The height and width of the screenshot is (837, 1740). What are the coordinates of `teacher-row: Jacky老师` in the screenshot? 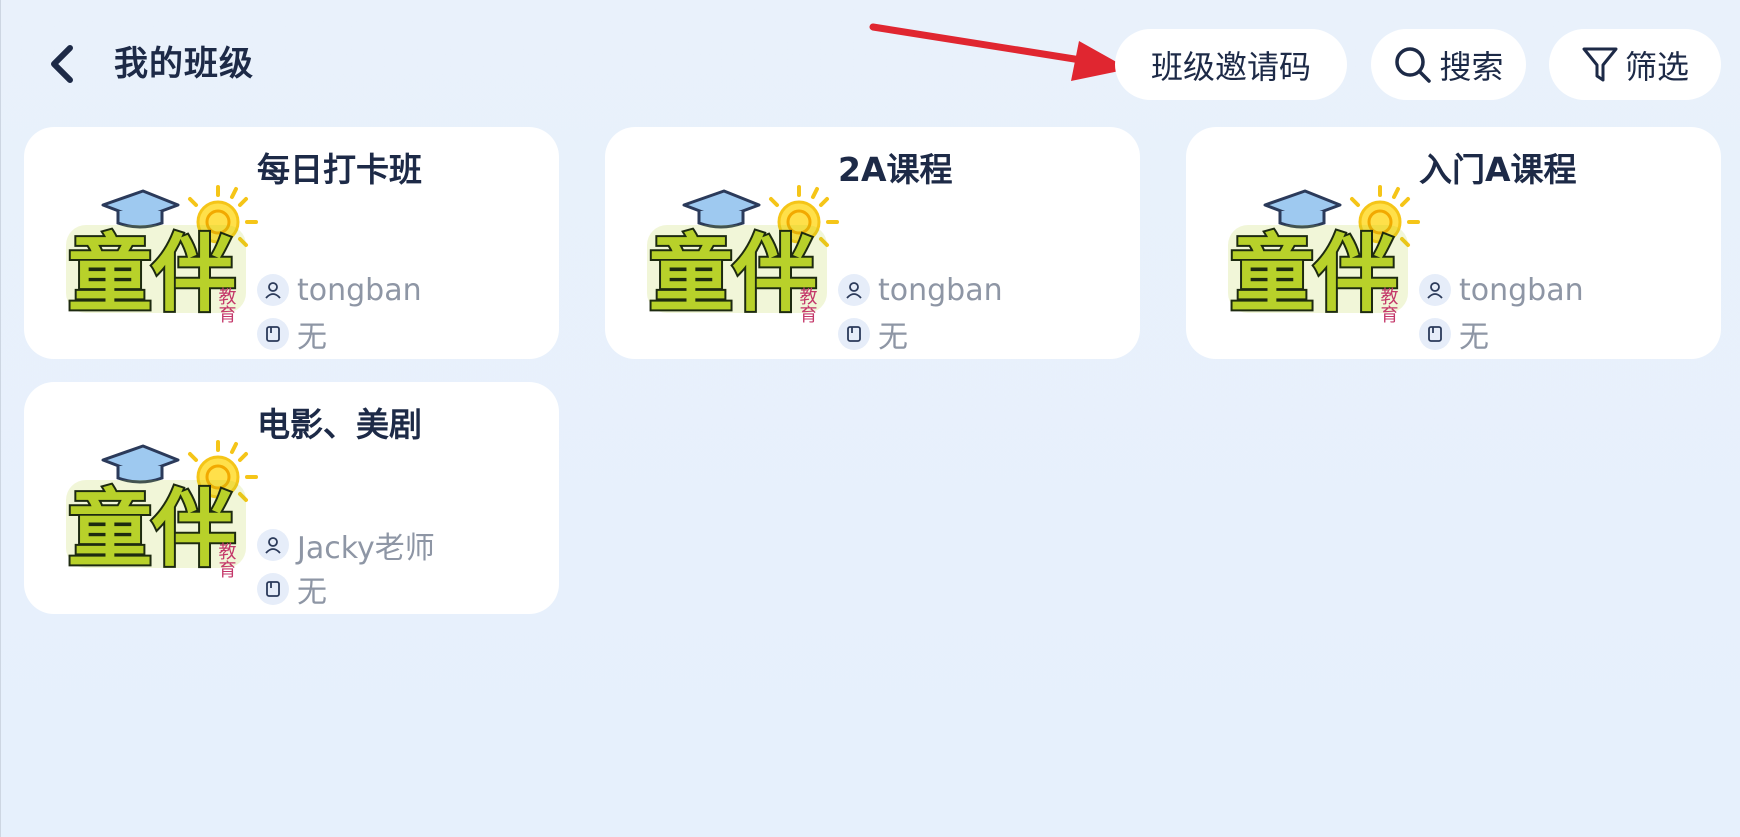 It's located at (346, 546).